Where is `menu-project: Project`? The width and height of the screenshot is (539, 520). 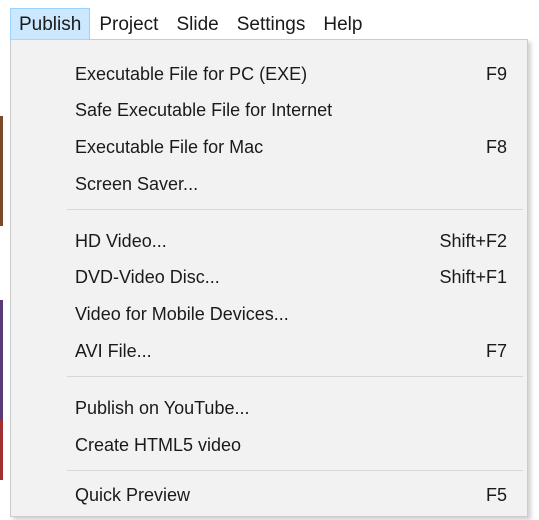
menu-project: Project is located at coordinates (128, 24).